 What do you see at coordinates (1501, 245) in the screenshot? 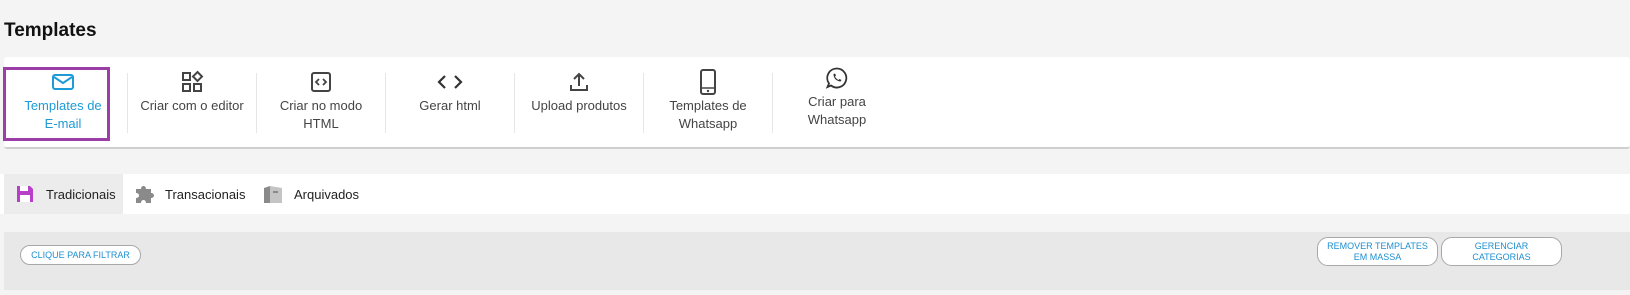
I see `manage-categories-label: GERENCIAR` at bounding box center [1501, 245].